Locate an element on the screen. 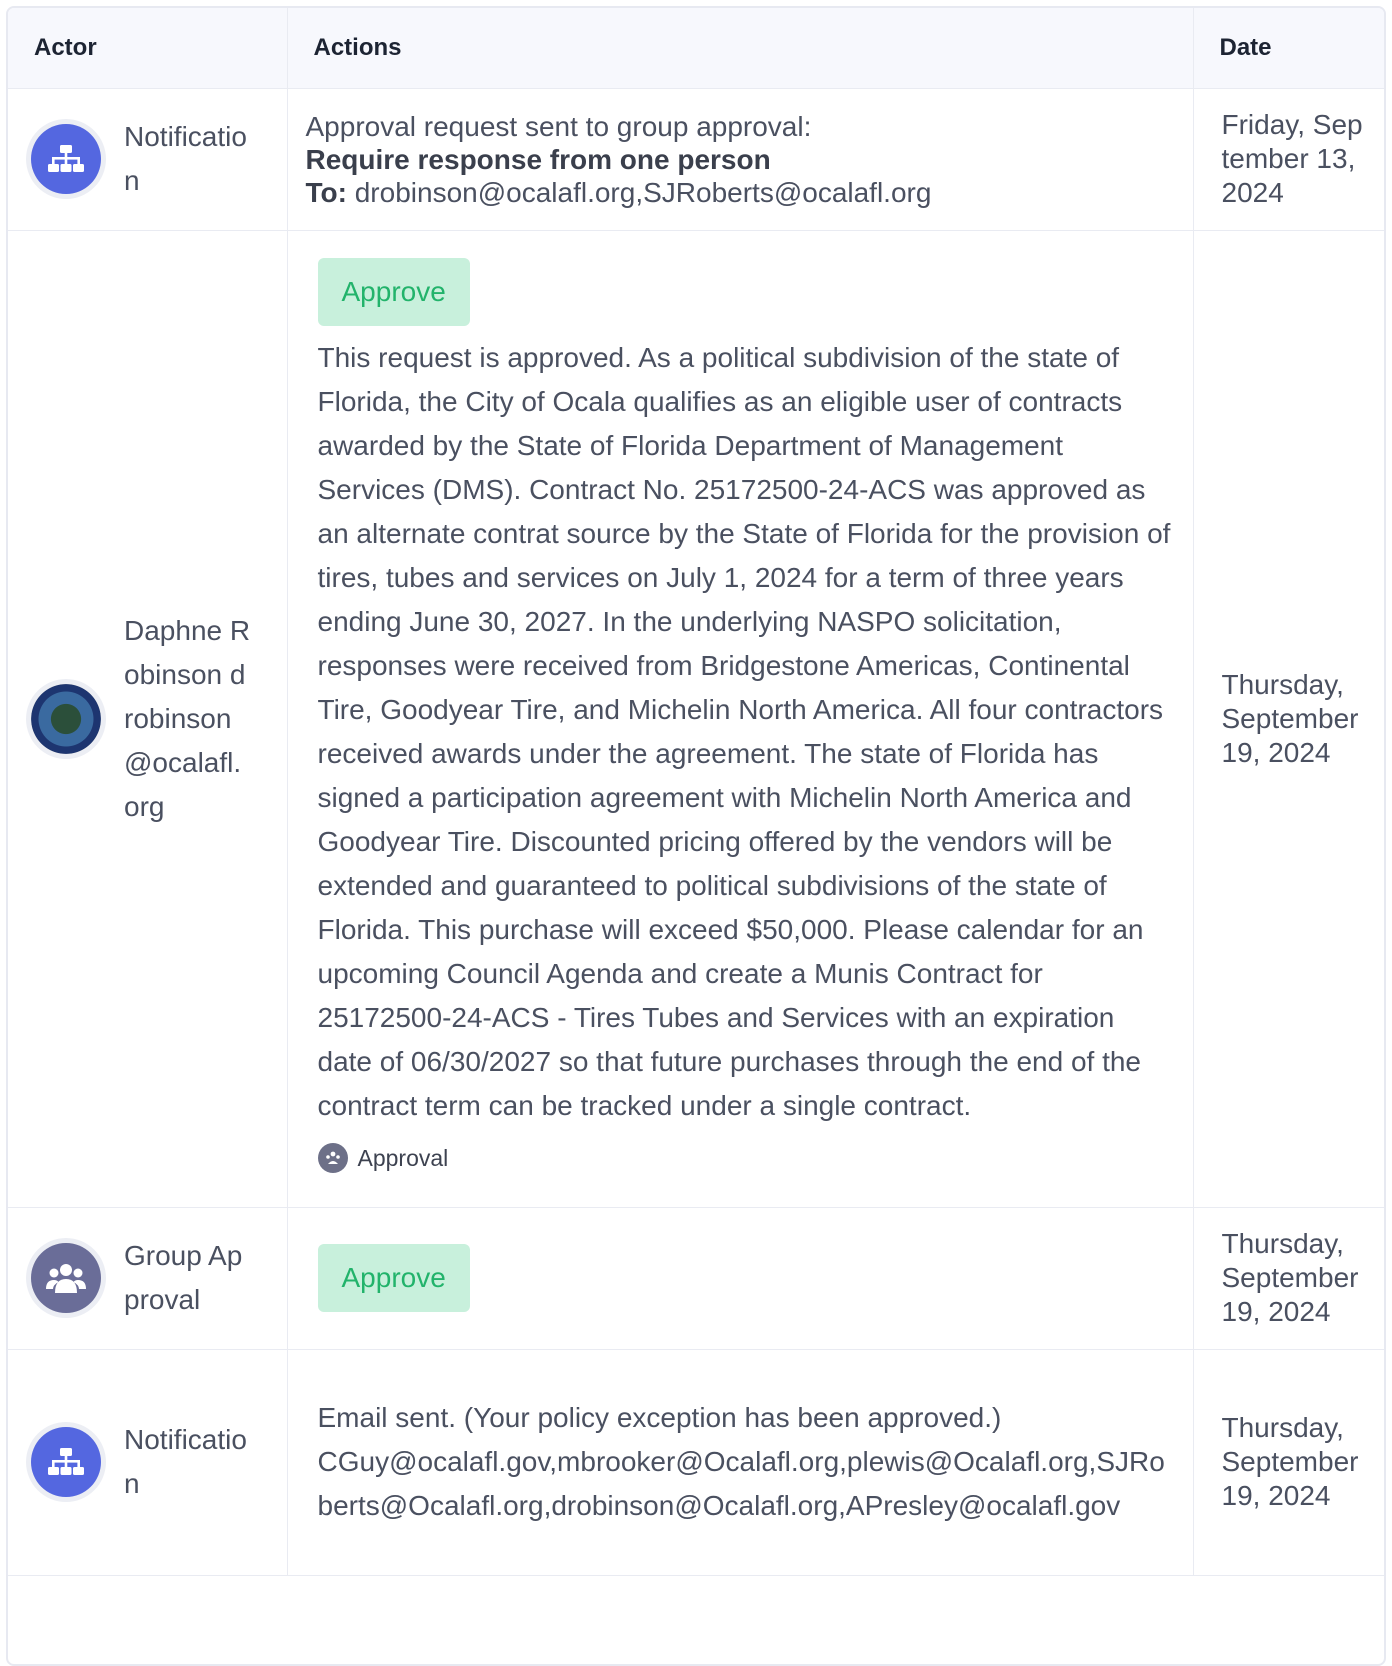  group-tag-icon is located at coordinates (332, 1157).